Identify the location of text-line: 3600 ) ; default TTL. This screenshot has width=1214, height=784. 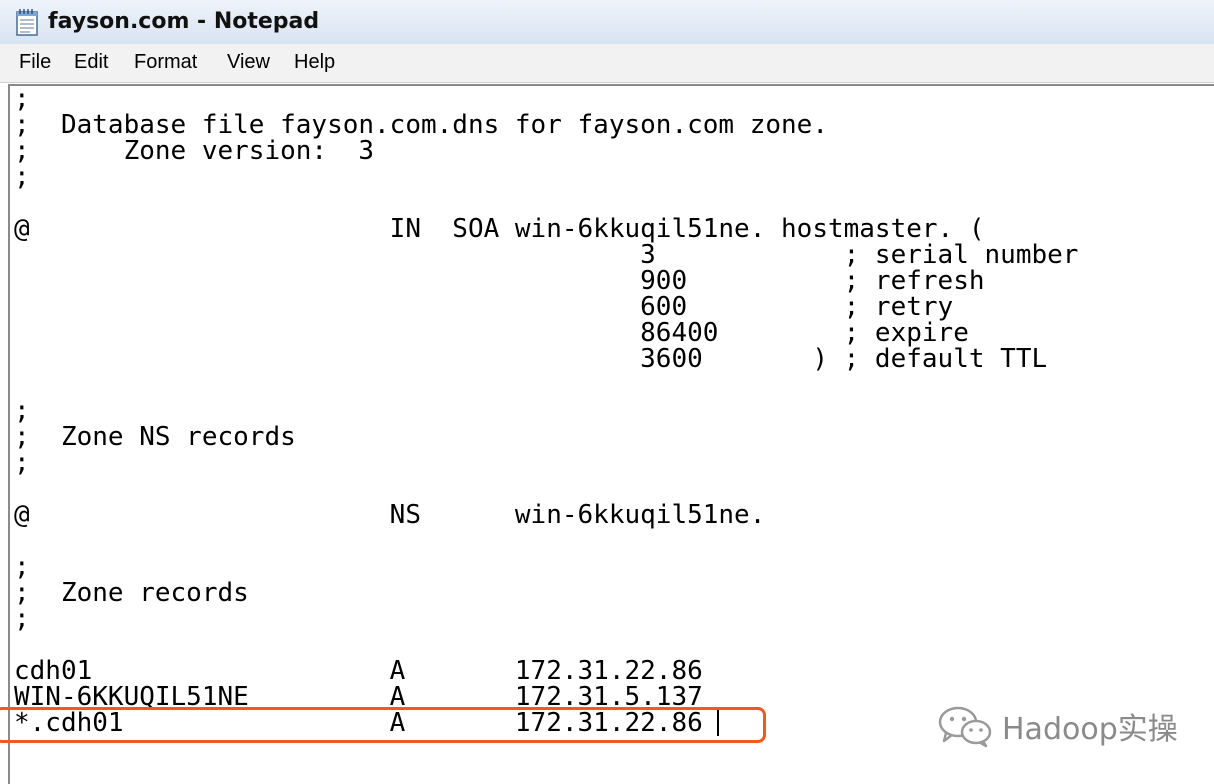
(531, 359).